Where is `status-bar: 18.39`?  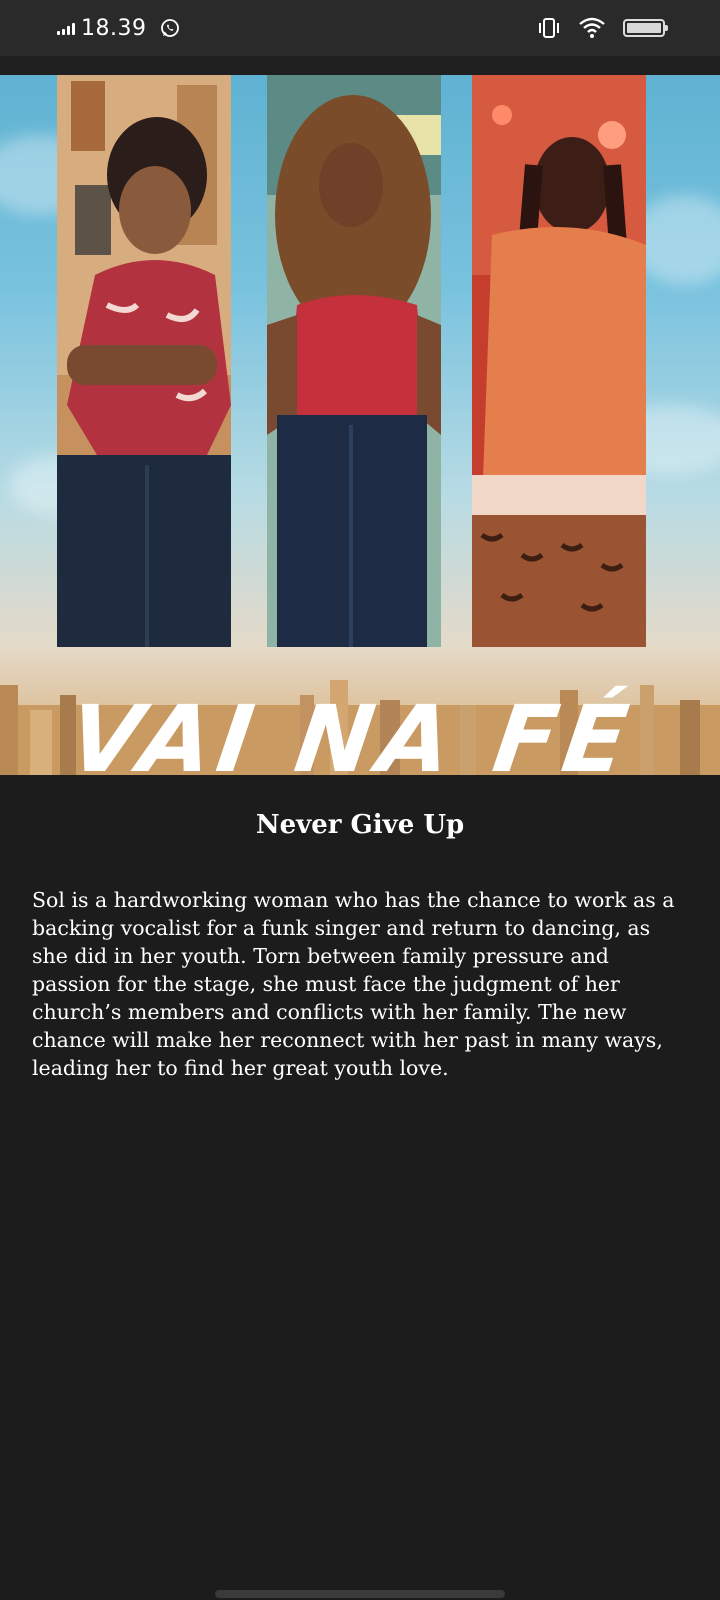 status-bar: 18.39 is located at coordinates (360, 28).